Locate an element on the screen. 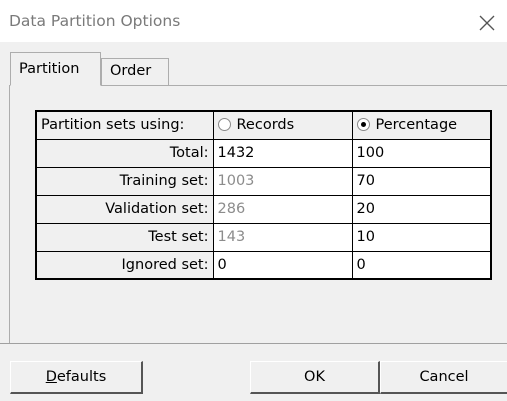 Image resolution: width=507 pixels, height=401 pixels. close-icon is located at coordinates (487, 23).